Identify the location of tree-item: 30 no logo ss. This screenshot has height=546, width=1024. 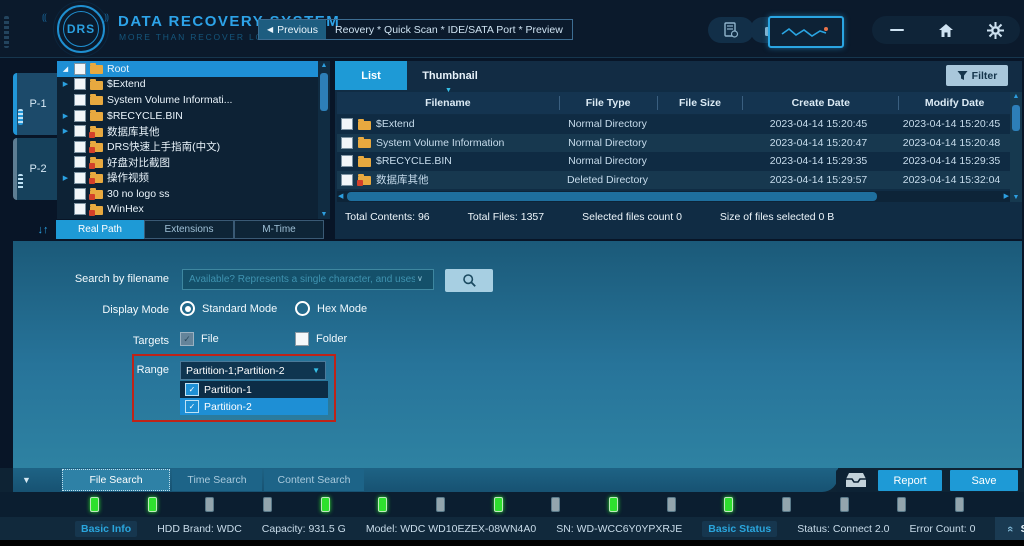
(193, 194).